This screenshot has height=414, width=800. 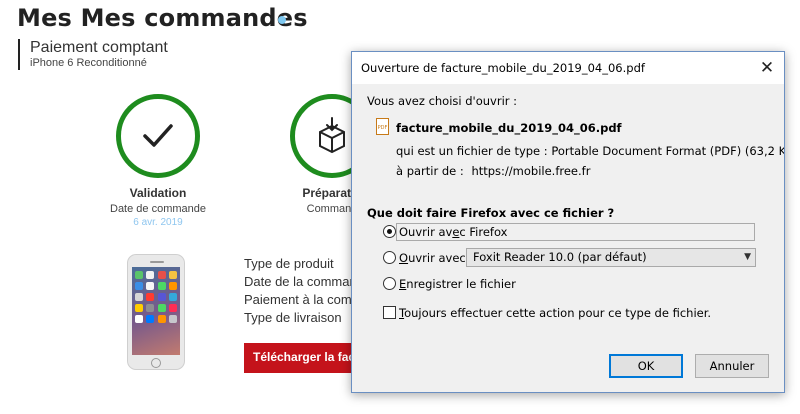 I want to click on option-text: Ouvrir av, so click(x=426, y=232).